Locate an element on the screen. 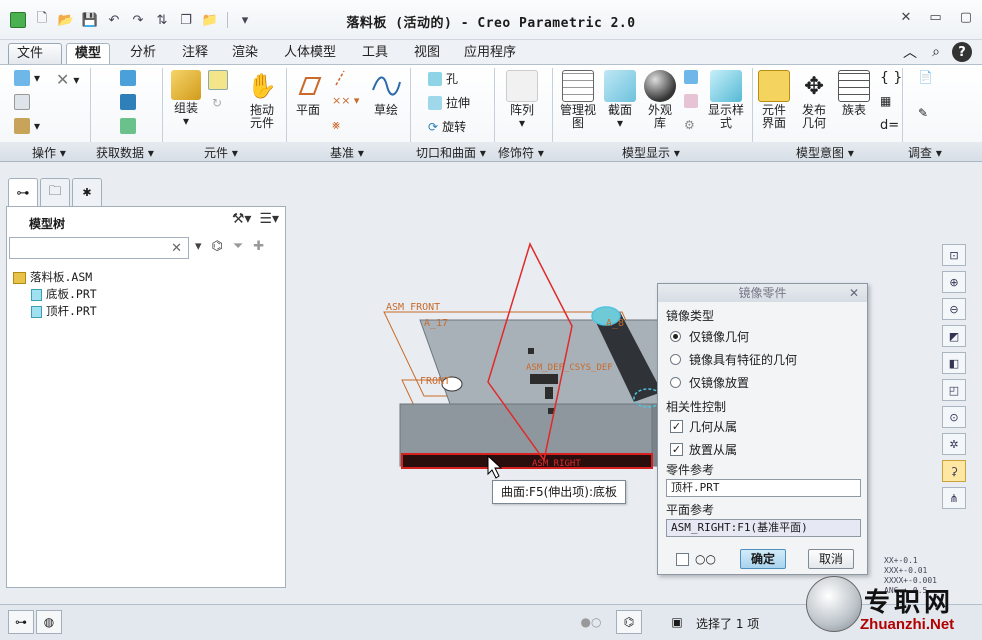 The image size is (982, 640). group-model-display: 模型显示 ▾ is located at coordinates (651, 152).